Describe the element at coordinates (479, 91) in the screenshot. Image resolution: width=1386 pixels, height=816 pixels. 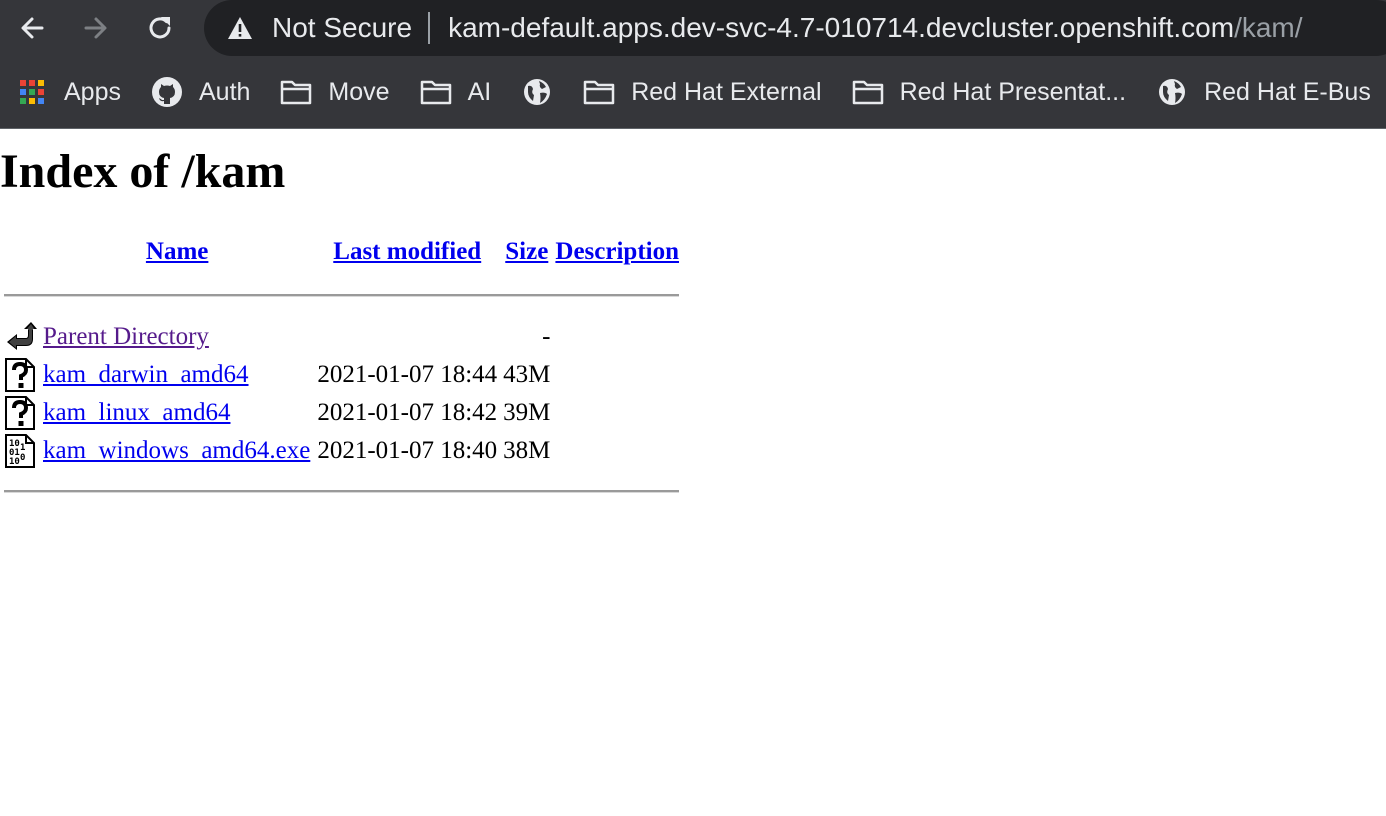
I see `bookmark-label: AI` at that location.